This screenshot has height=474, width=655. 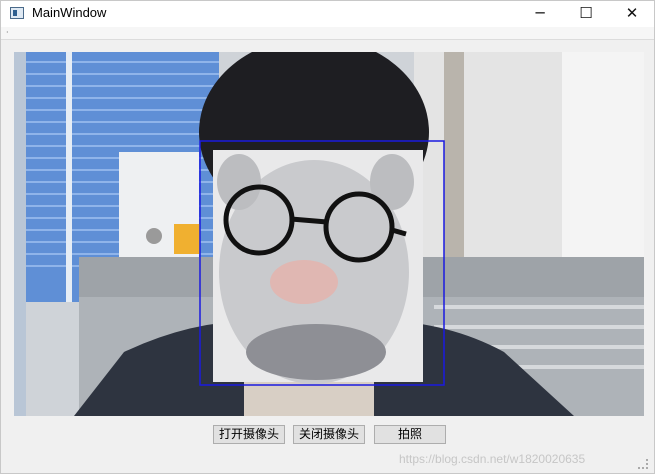 What do you see at coordinates (586, 14) in the screenshot?
I see `maximize-button: ☐` at bounding box center [586, 14].